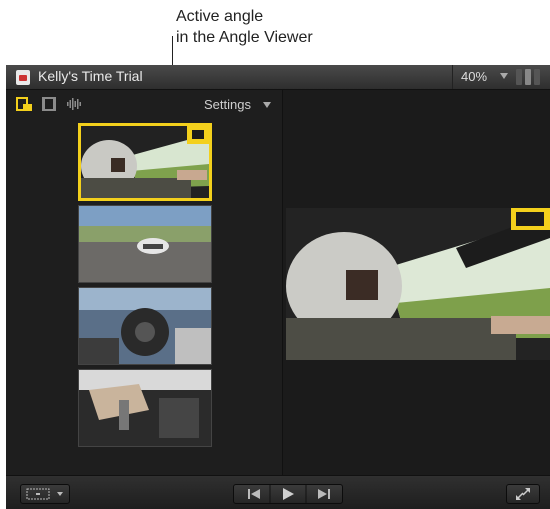  Describe the element at coordinates (24, 104) in the screenshot. I see `clip-icon` at that location.